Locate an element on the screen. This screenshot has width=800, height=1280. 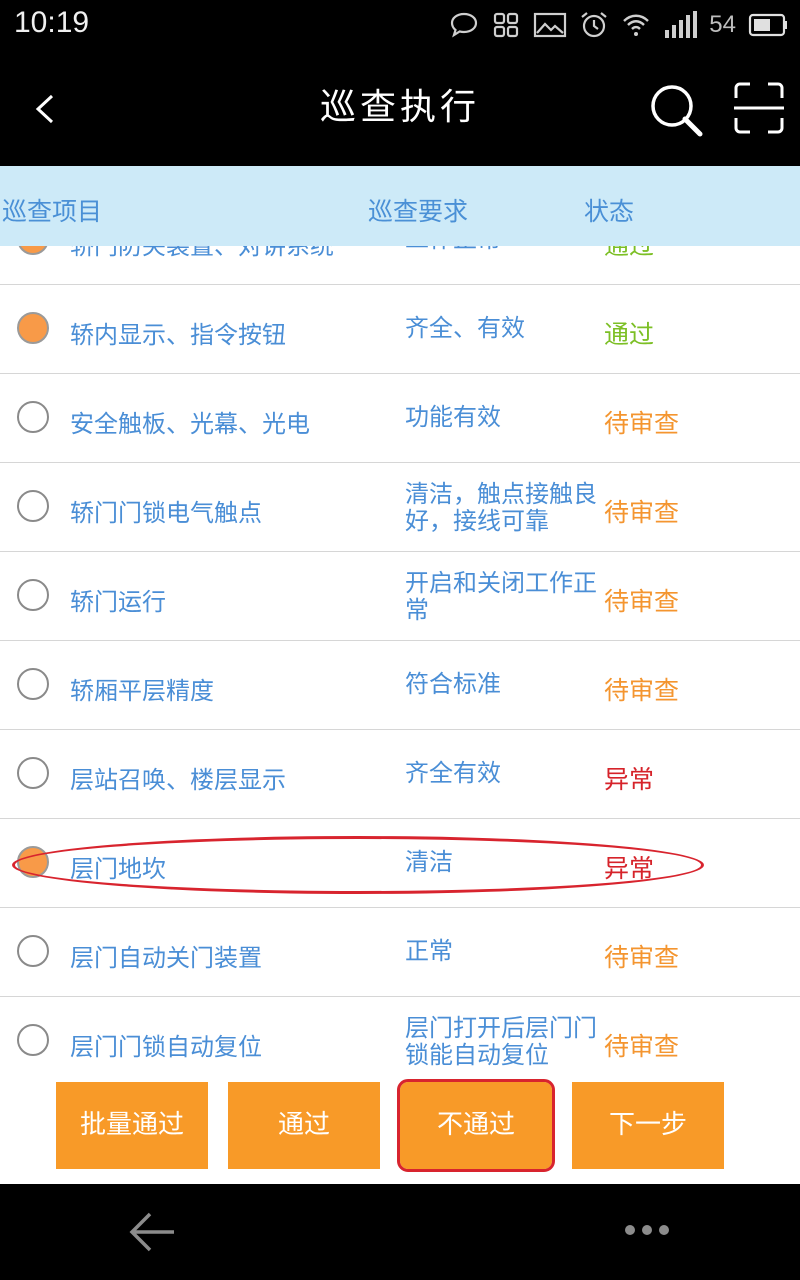
qr-app-icon is located at coordinates (506, 25).